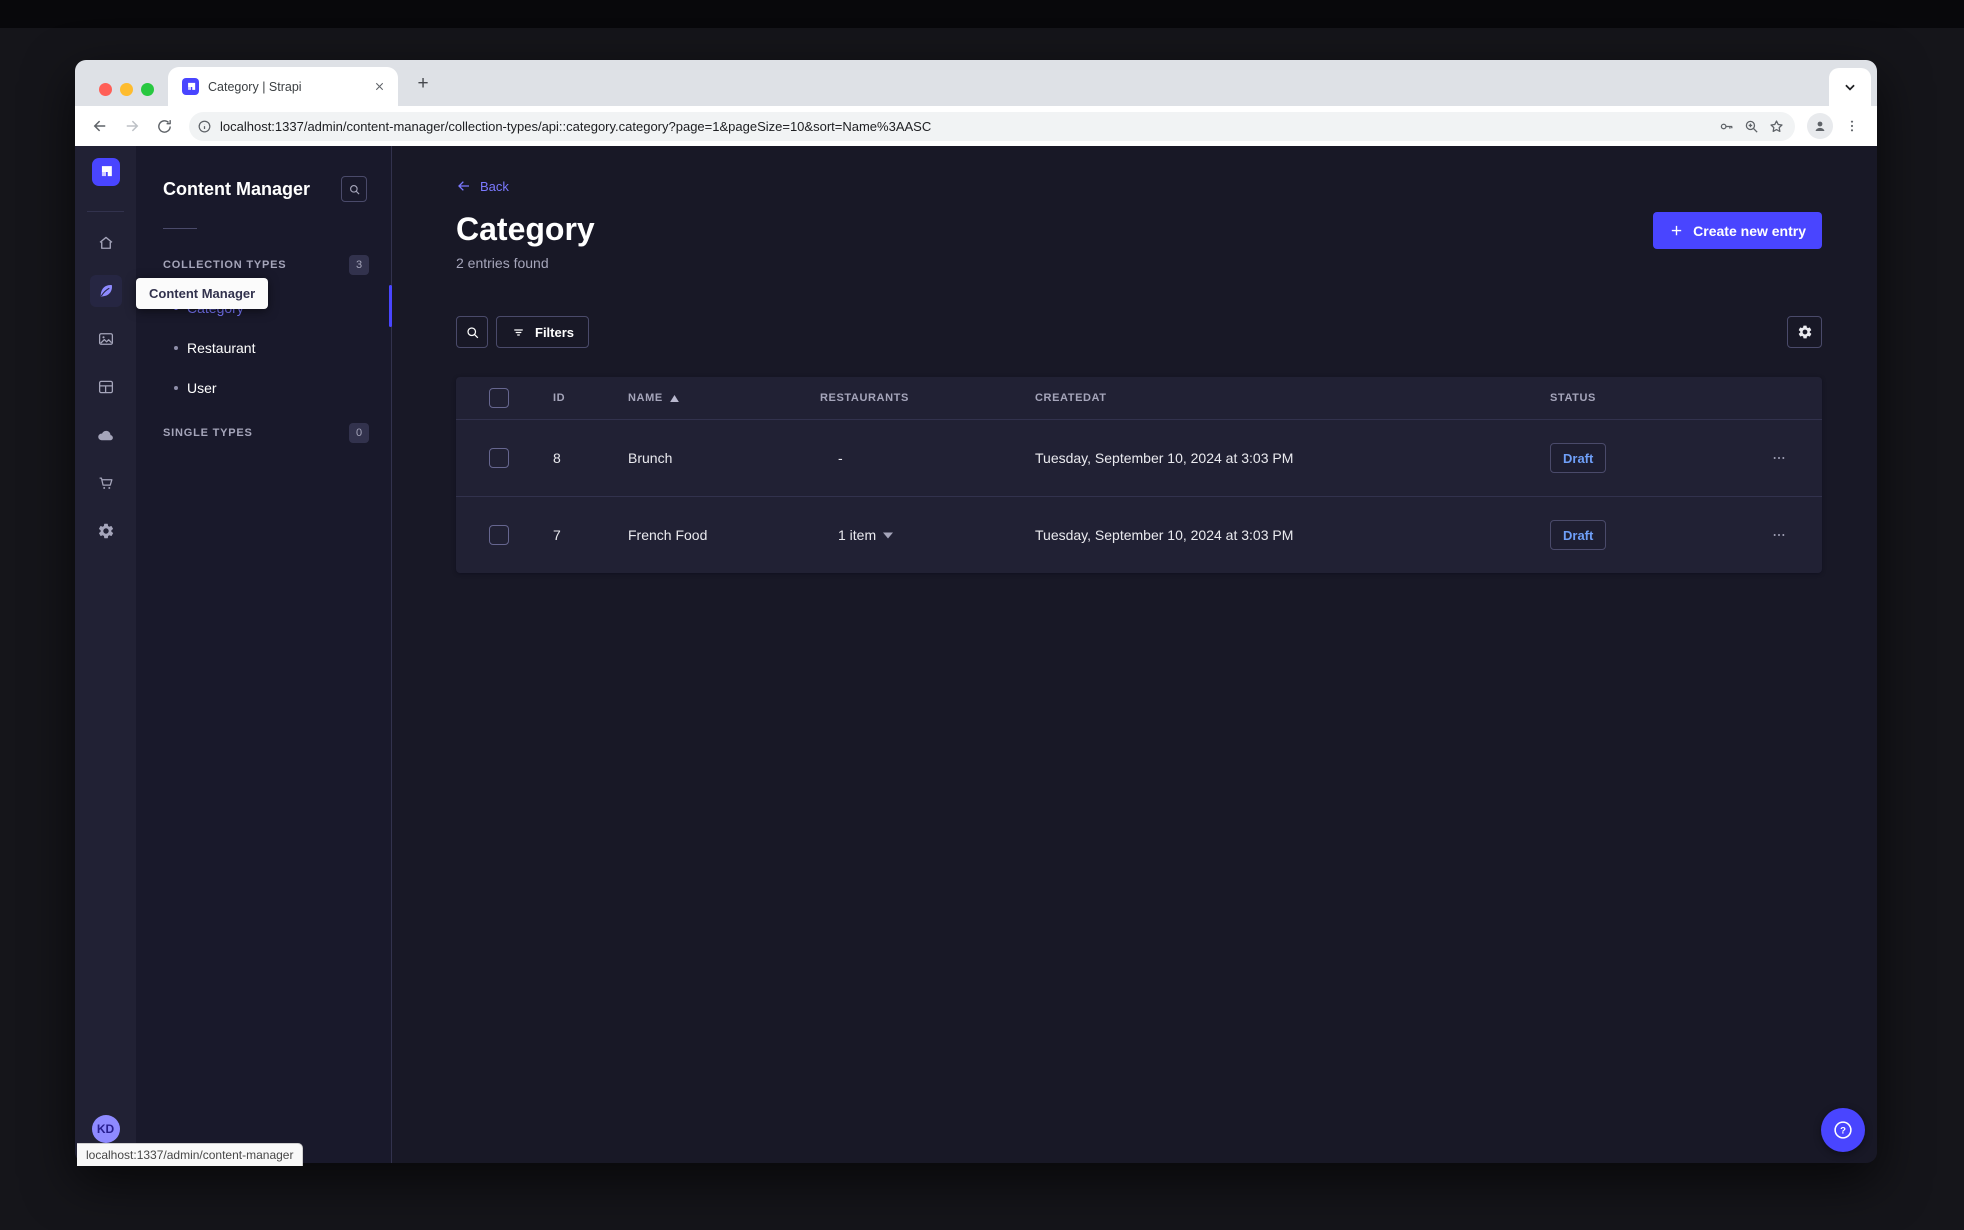  Describe the element at coordinates (645, 398) in the screenshot. I see `column-header-name: NAME` at that location.